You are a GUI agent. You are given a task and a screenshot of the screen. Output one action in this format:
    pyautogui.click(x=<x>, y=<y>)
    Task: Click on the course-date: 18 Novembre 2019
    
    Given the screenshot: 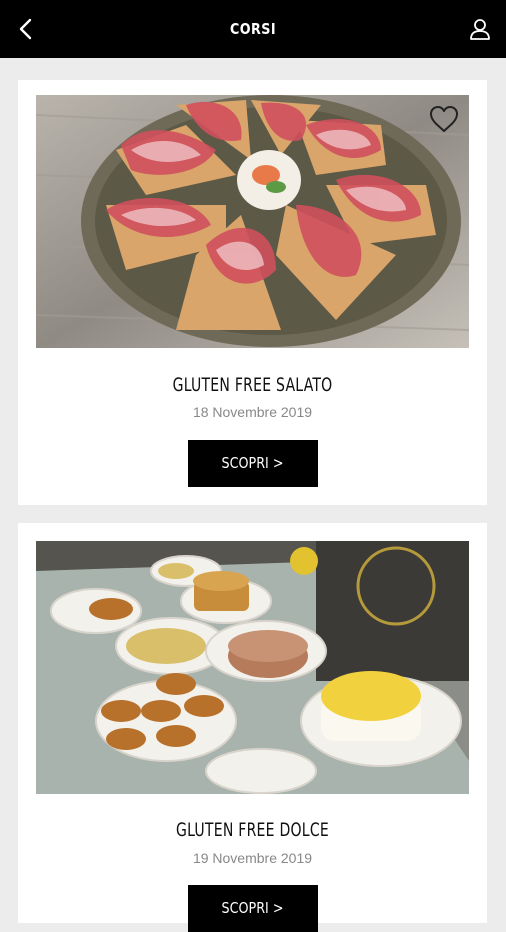 What is the action you would take?
    pyautogui.click(x=252, y=412)
    